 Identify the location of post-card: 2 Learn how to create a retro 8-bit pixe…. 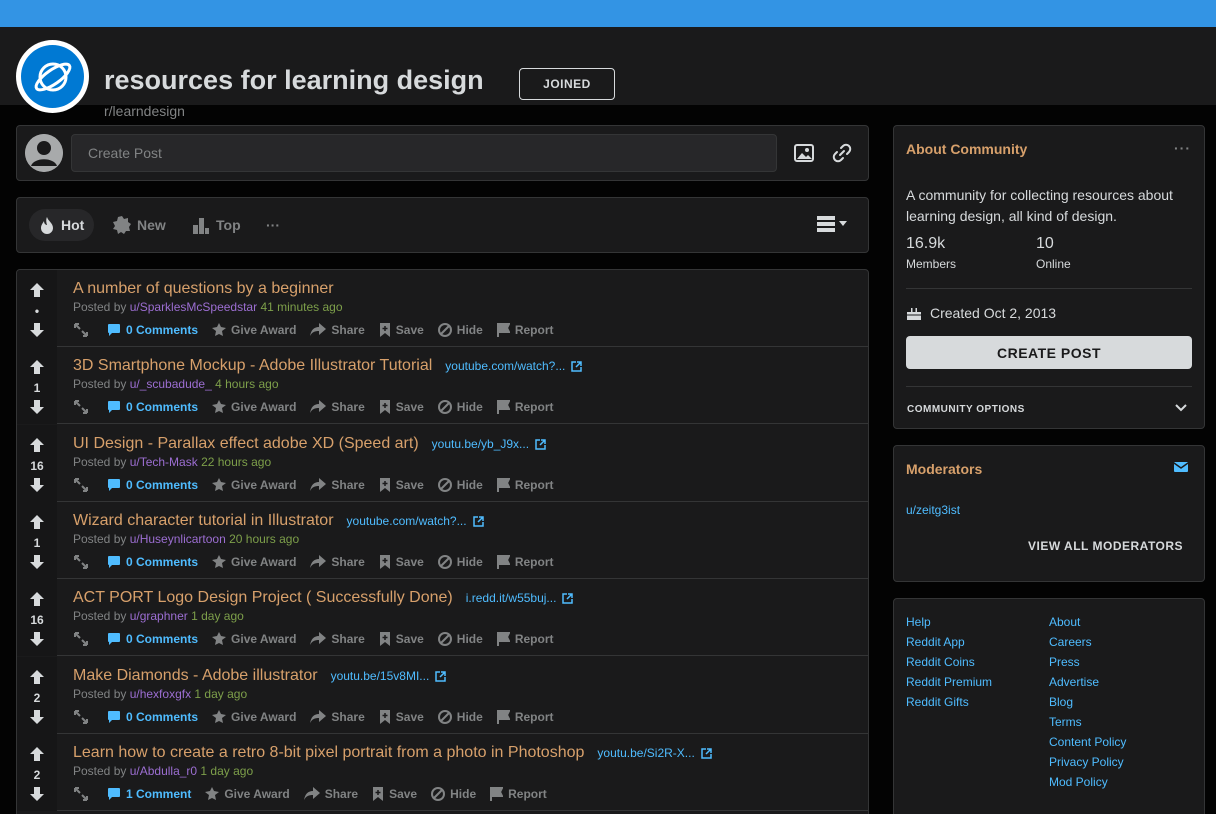
(442, 772).